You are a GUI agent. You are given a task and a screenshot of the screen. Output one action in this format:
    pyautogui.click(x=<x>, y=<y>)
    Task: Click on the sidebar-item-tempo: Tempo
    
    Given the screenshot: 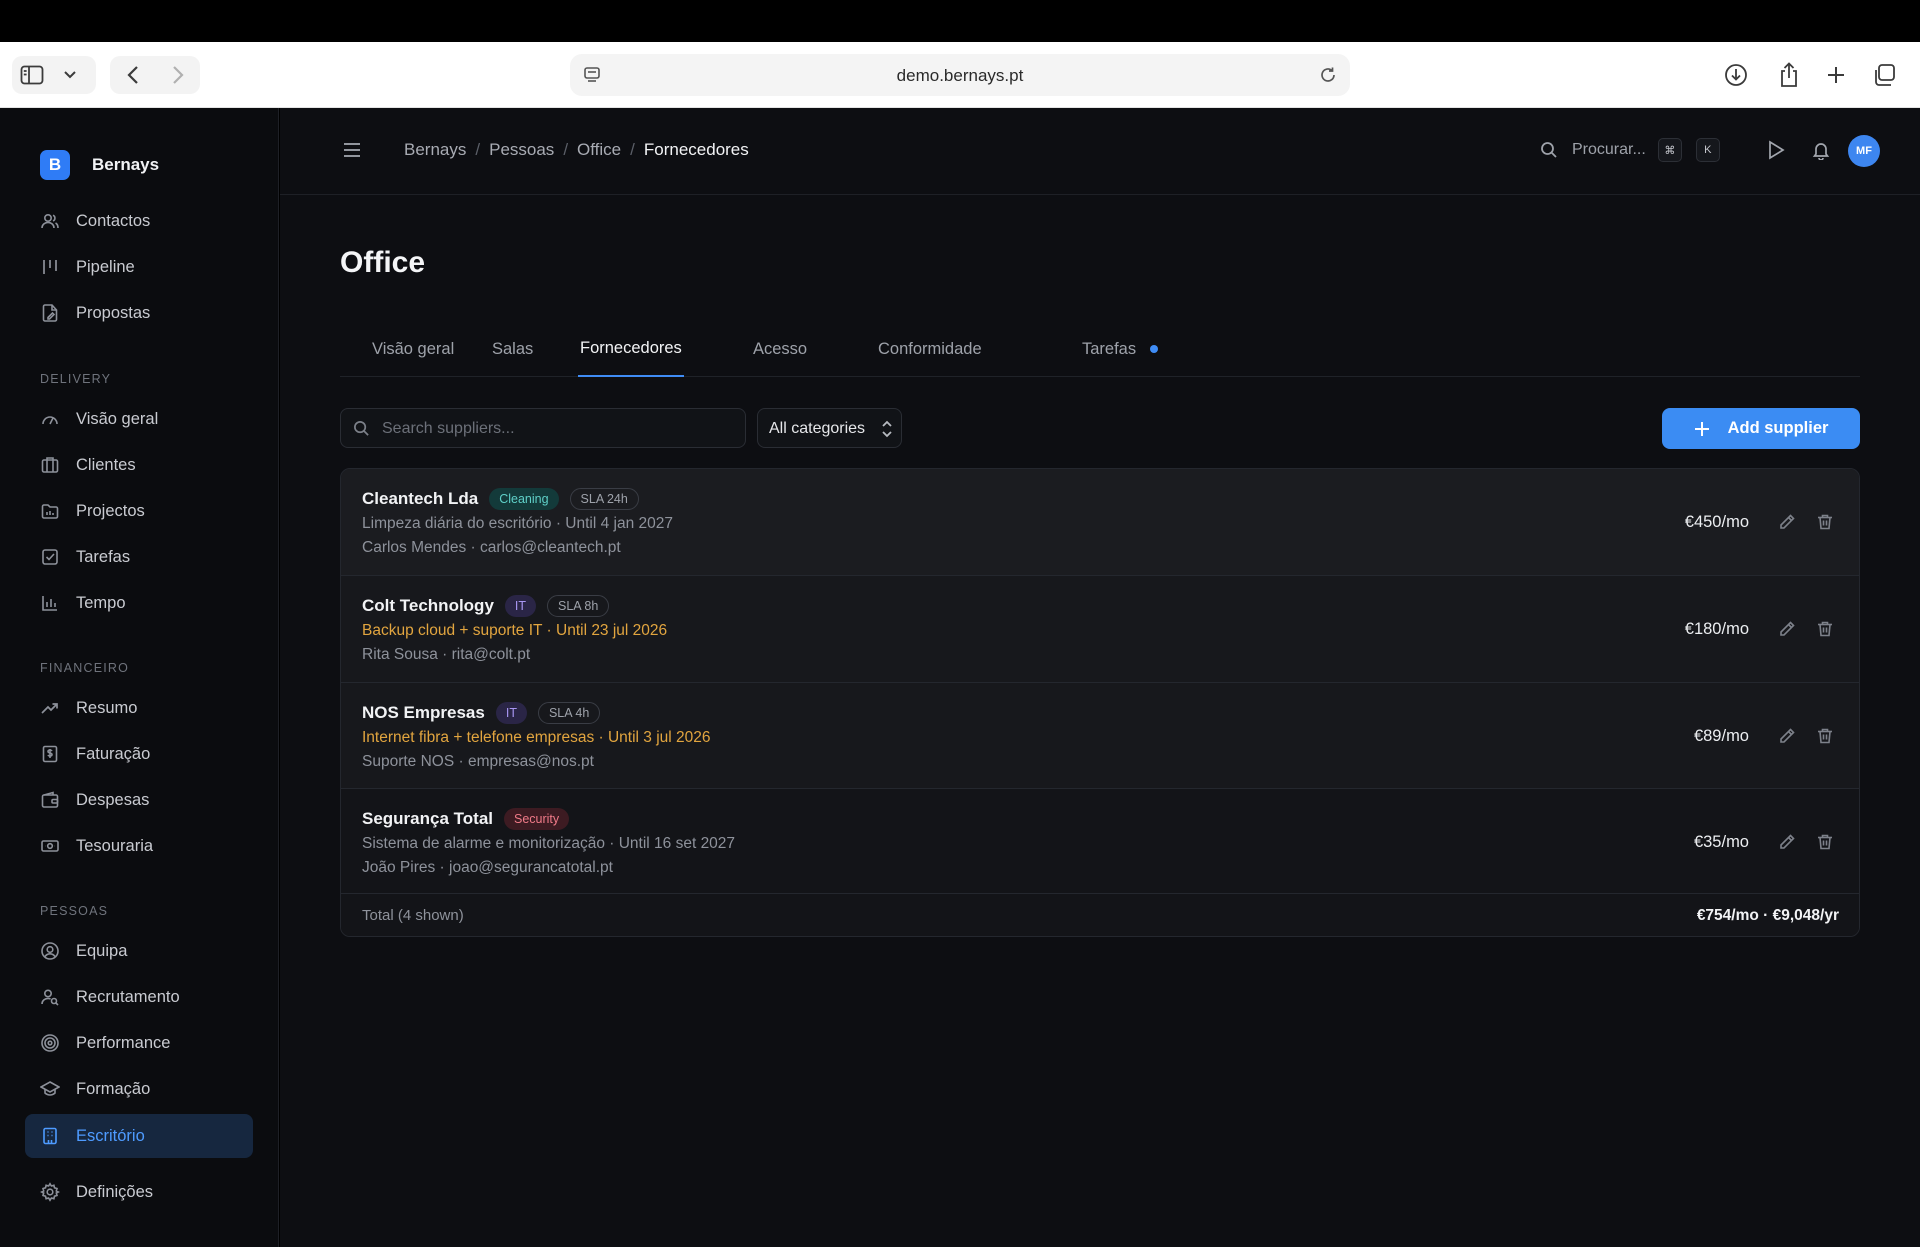 What is the action you would take?
    pyautogui.click(x=139, y=603)
    